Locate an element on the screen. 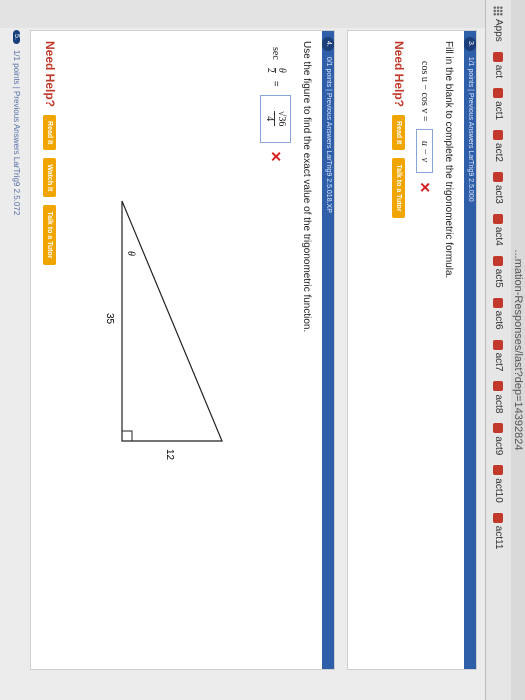 The width and height of the screenshot is (525, 700). bookmark-act8: act8 is located at coordinates (498, 397).